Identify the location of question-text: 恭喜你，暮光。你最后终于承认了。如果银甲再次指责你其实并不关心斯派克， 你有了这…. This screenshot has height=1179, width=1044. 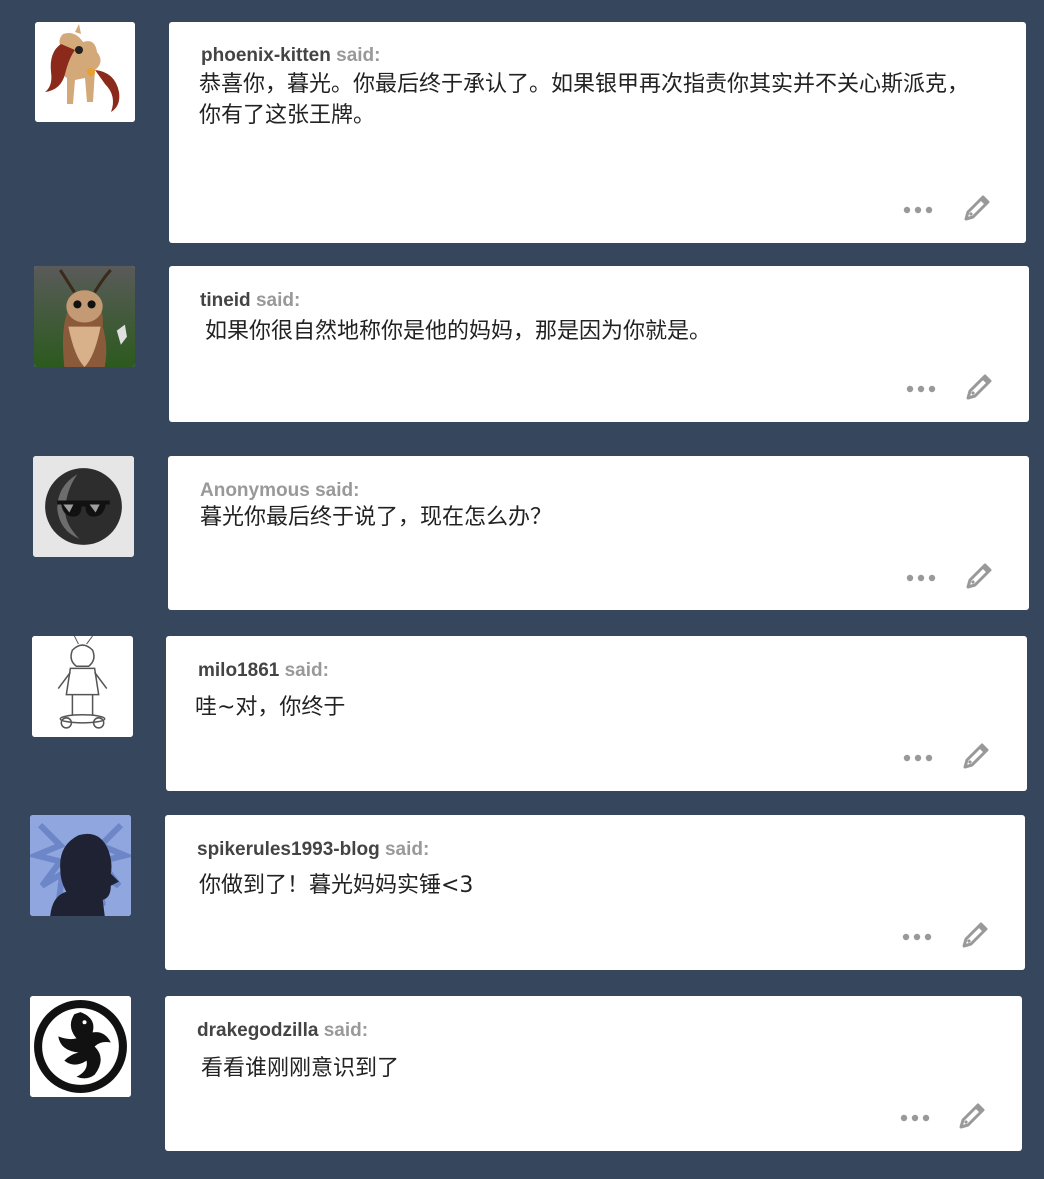
(604, 100).